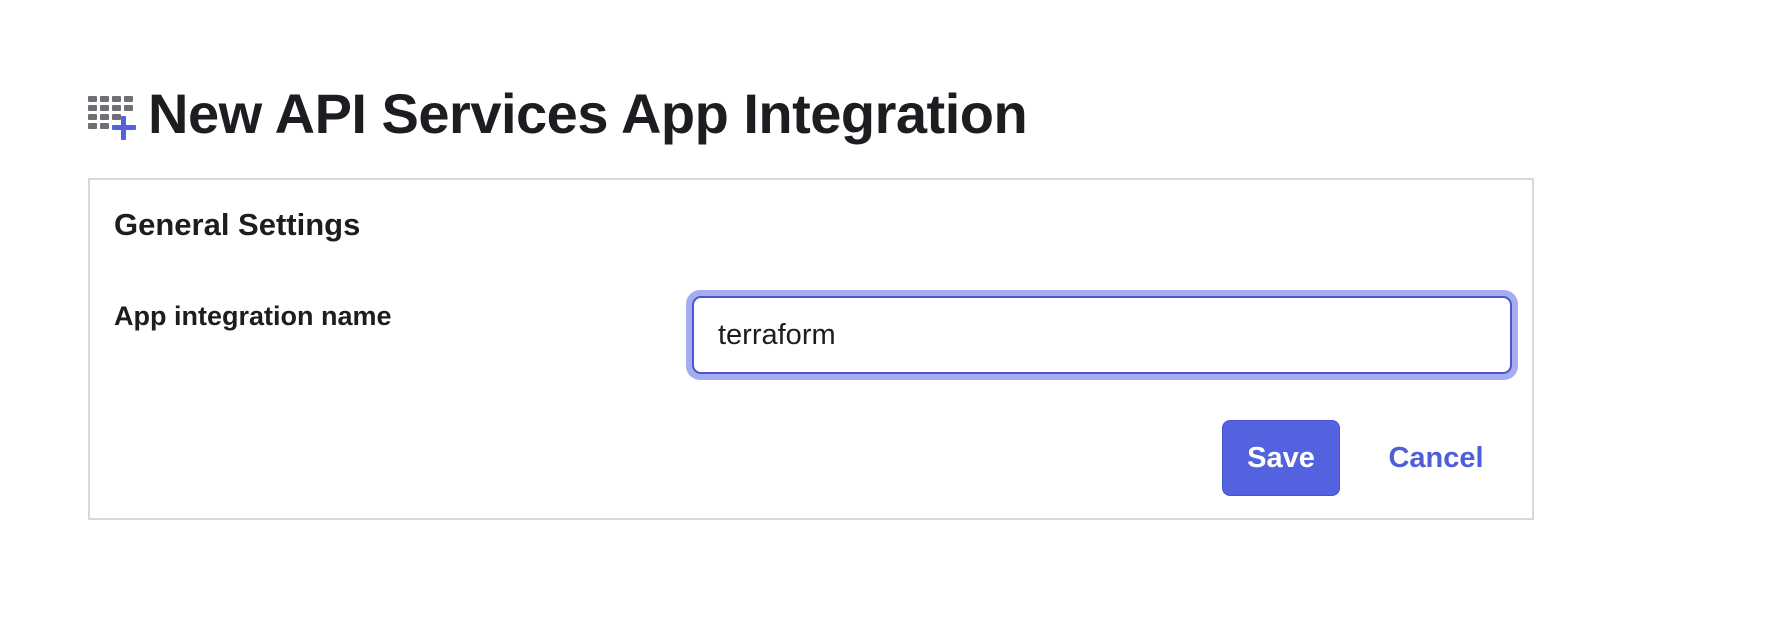  Describe the element at coordinates (588, 113) in the screenshot. I see `page-title: New API Services App Integration` at that location.